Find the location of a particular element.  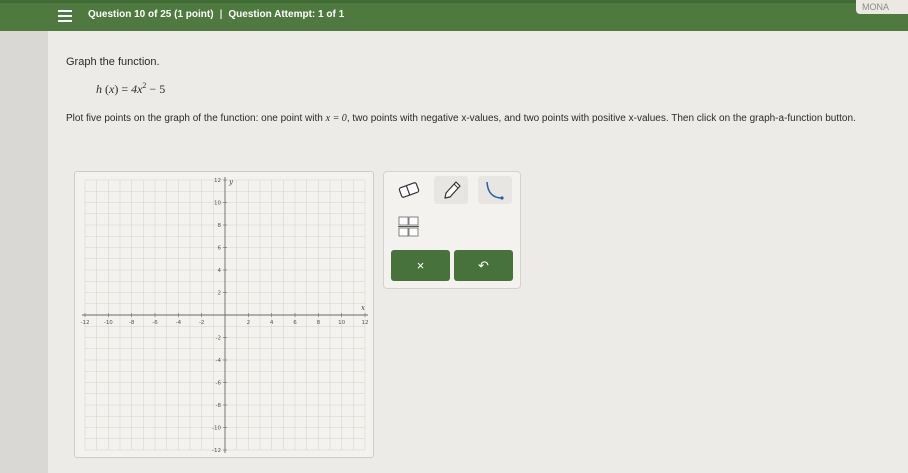

y-tick-label: 8 is located at coordinates (220, 226).